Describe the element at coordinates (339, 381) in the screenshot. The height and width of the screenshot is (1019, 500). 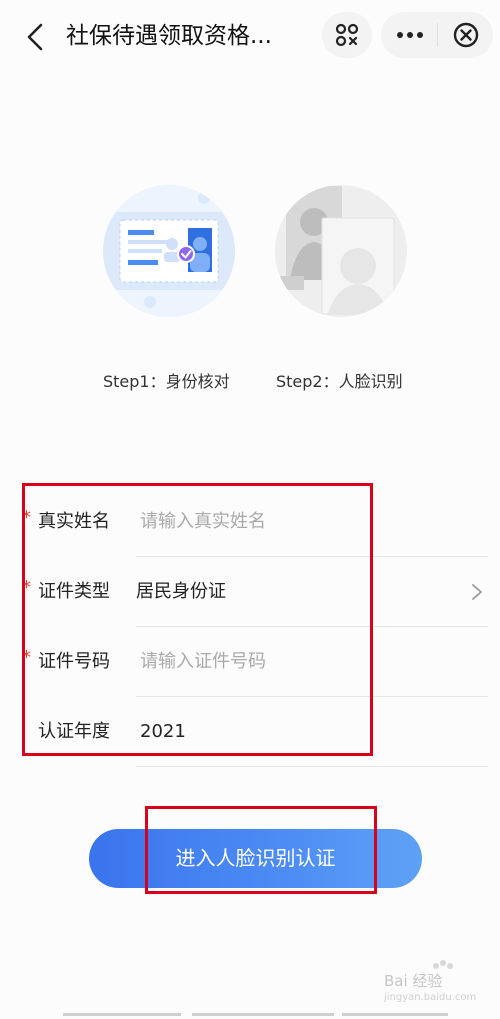
I see `step2-label: Step2：人脸识别` at that location.